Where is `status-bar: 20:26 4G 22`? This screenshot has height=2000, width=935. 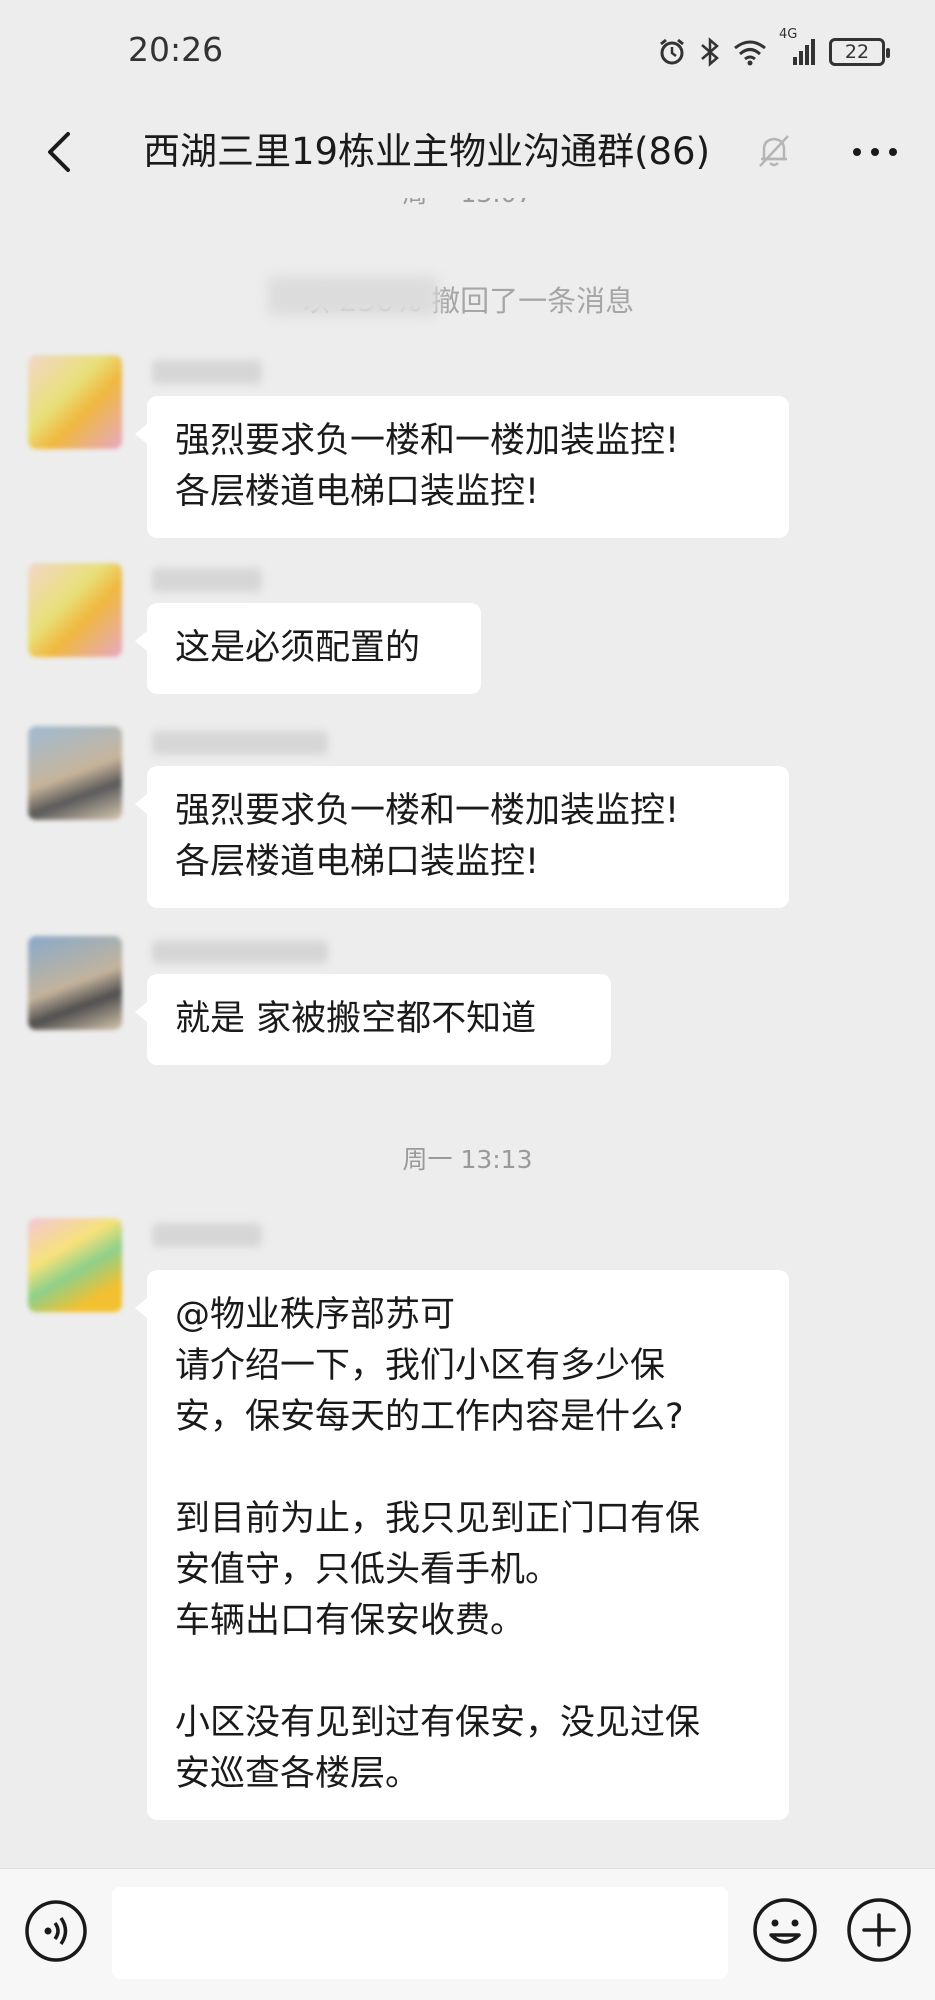
status-bar: 20:26 4G 22 is located at coordinates (467, 54).